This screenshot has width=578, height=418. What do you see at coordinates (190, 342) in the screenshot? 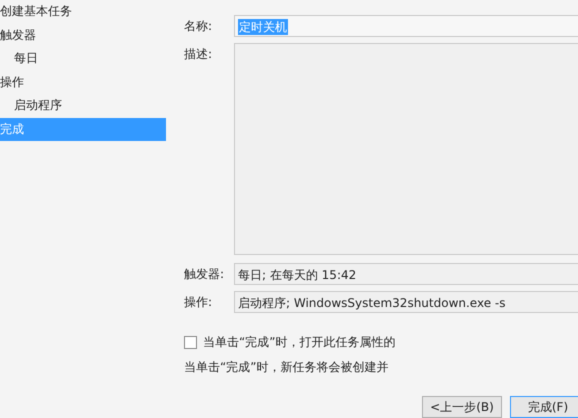
I see `checkbox` at bounding box center [190, 342].